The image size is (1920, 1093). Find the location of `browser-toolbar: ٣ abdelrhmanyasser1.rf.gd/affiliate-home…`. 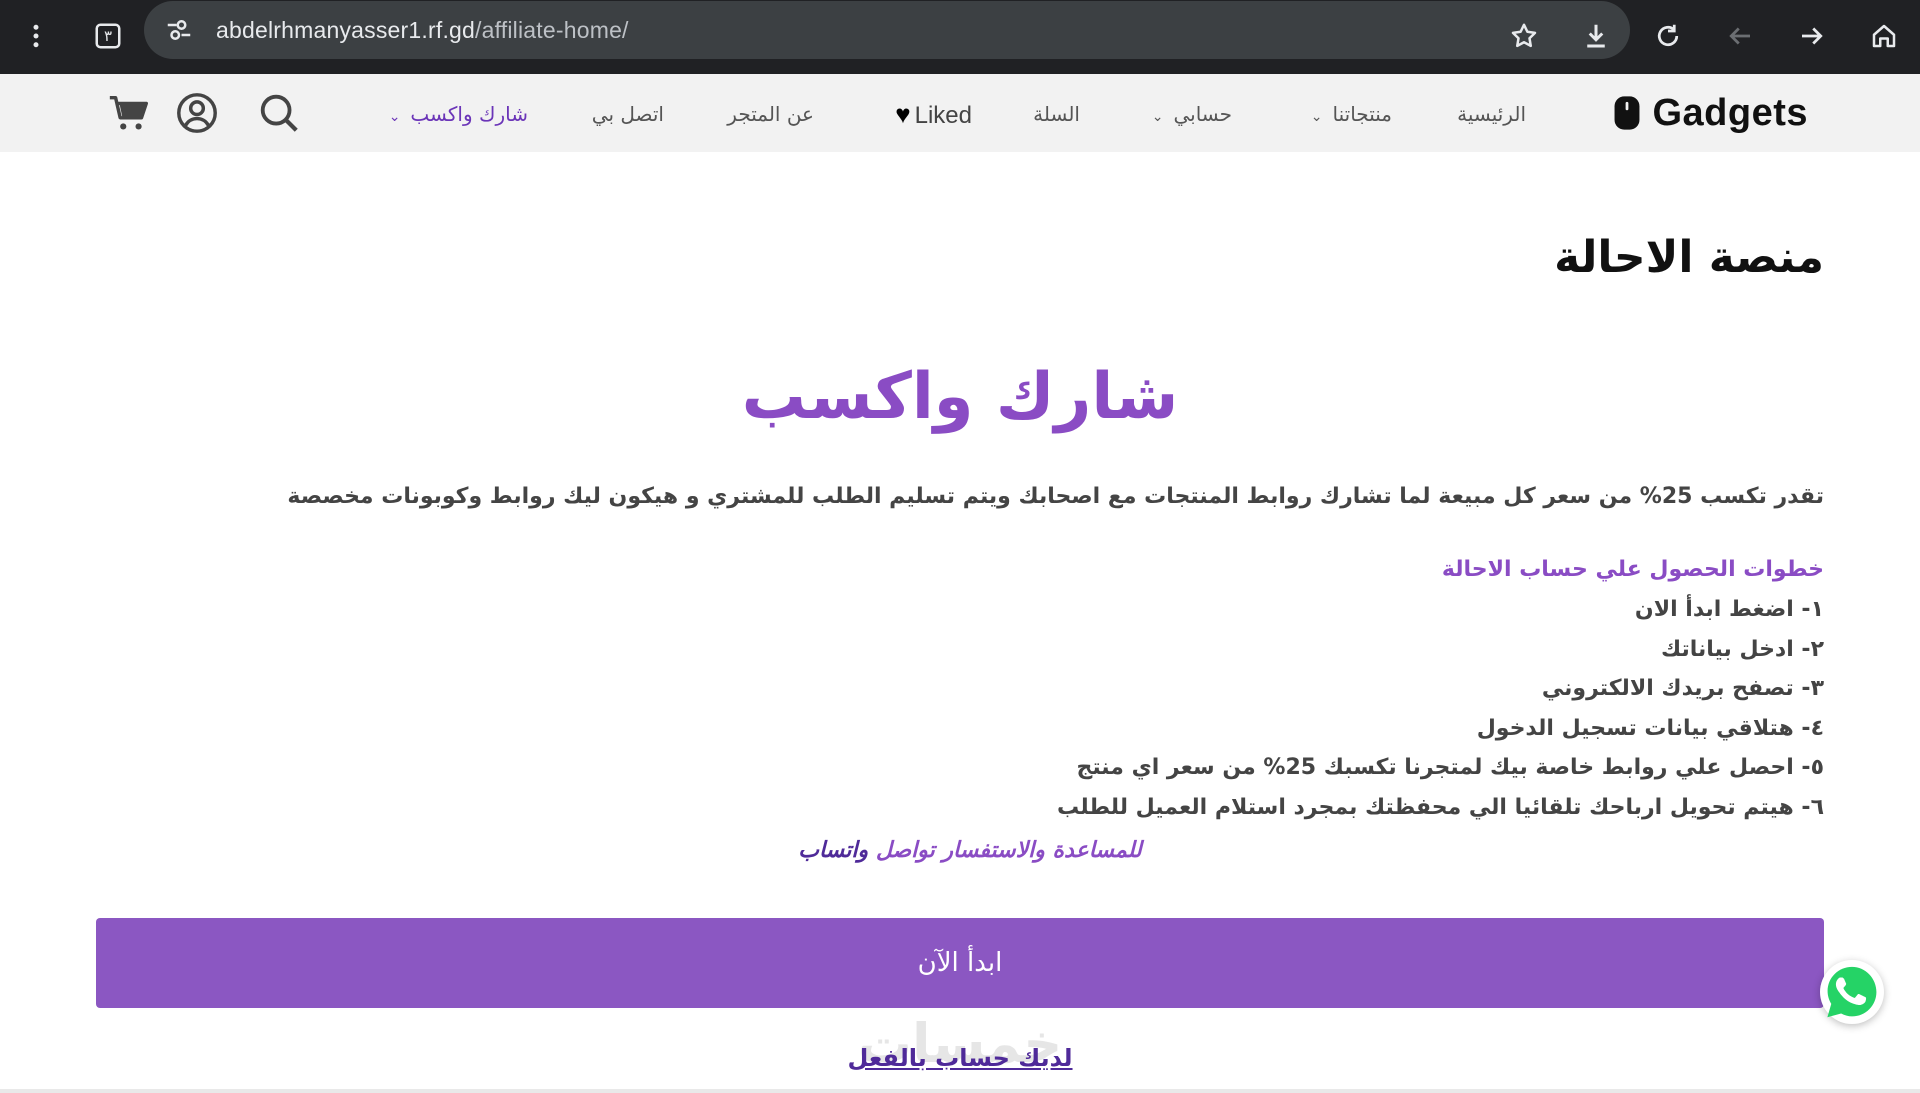

browser-toolbar: ٣ abdelrhmanyasser1.rf.gd/affiliate-home… is located at coordinates (960, 37).